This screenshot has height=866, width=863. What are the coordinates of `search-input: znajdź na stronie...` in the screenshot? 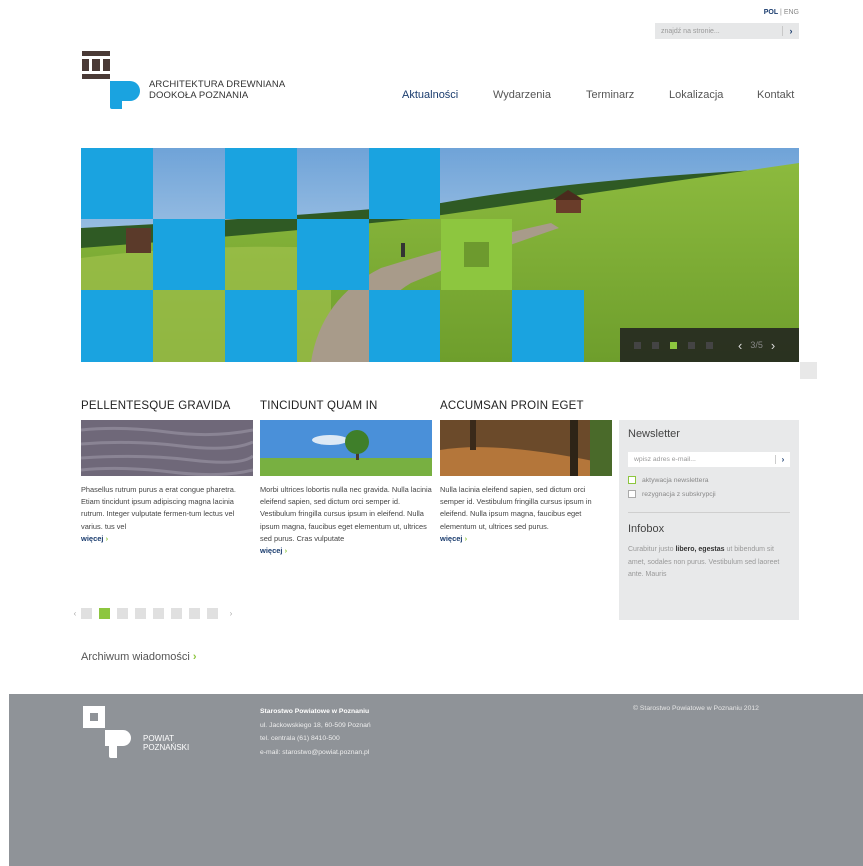 It's located at (718, 31).